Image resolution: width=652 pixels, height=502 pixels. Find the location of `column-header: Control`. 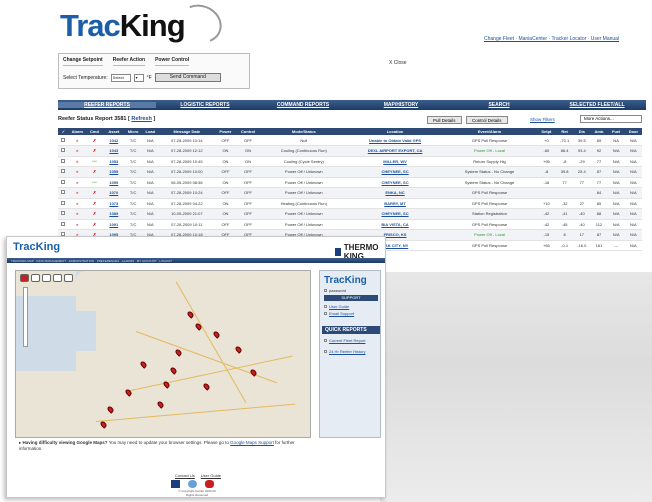

column-header: Control is located at coordinates (248, 131).